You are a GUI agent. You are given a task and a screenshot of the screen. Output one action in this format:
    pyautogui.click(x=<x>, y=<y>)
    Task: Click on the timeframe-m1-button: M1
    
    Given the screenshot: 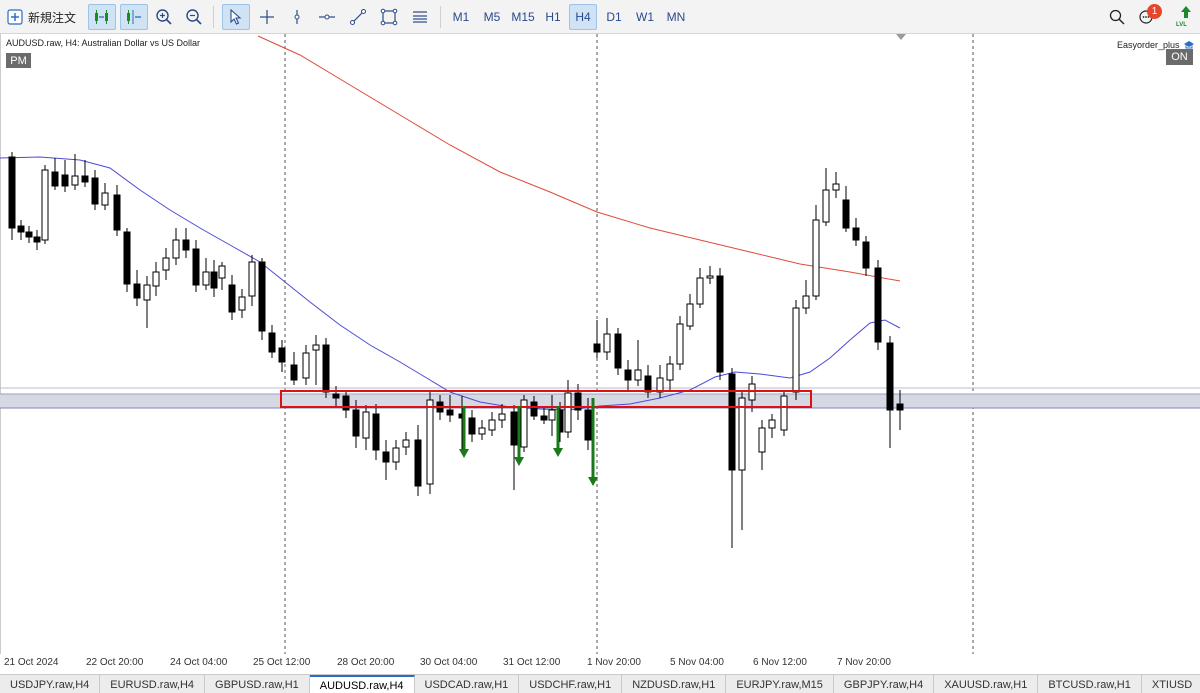 What is the action you would take?
    pyautogui.click(x=461, y=17)
    